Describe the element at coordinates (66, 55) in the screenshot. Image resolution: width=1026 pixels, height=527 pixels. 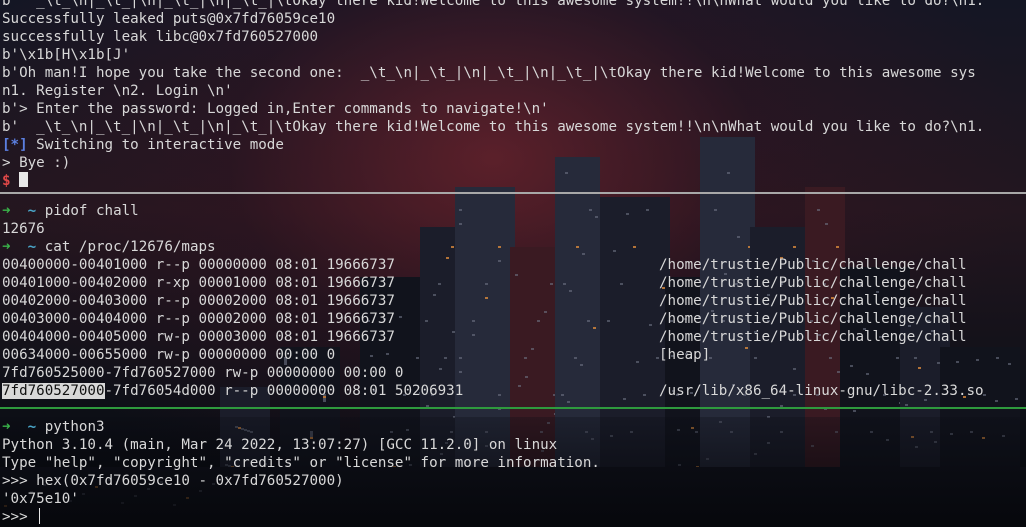
I see `output-line: b'\x1b[H\x1b[J'` at that location.